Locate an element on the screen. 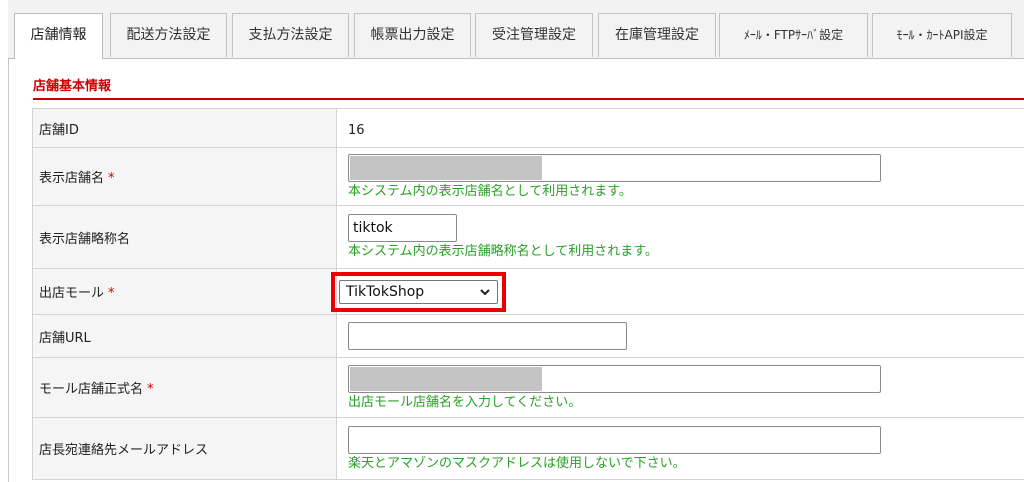 This screenshot has height=482, width=1024. label-shop-url: 店舗URL is located at coordinates (184, 336).